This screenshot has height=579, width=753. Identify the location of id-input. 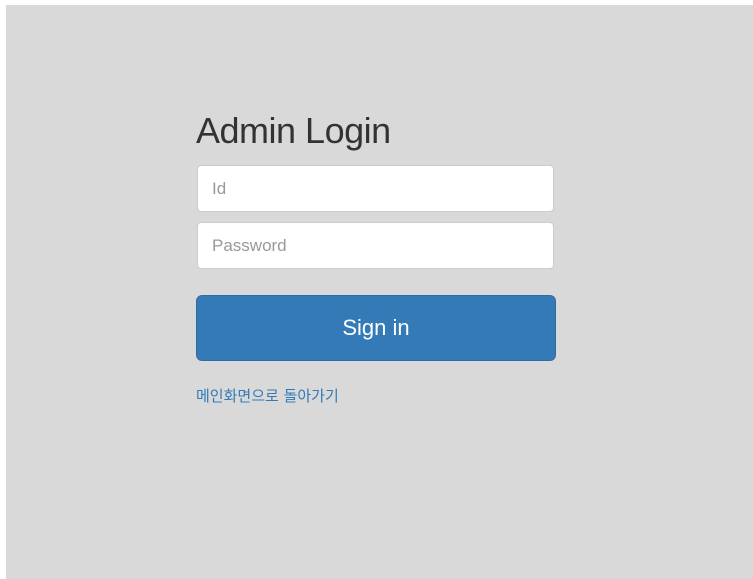
(375, 188).